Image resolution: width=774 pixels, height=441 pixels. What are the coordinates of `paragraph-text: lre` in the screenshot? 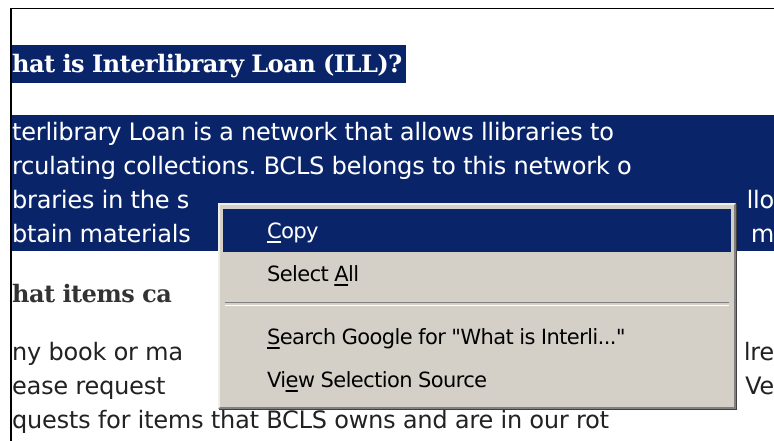 It's located at (759, 352).